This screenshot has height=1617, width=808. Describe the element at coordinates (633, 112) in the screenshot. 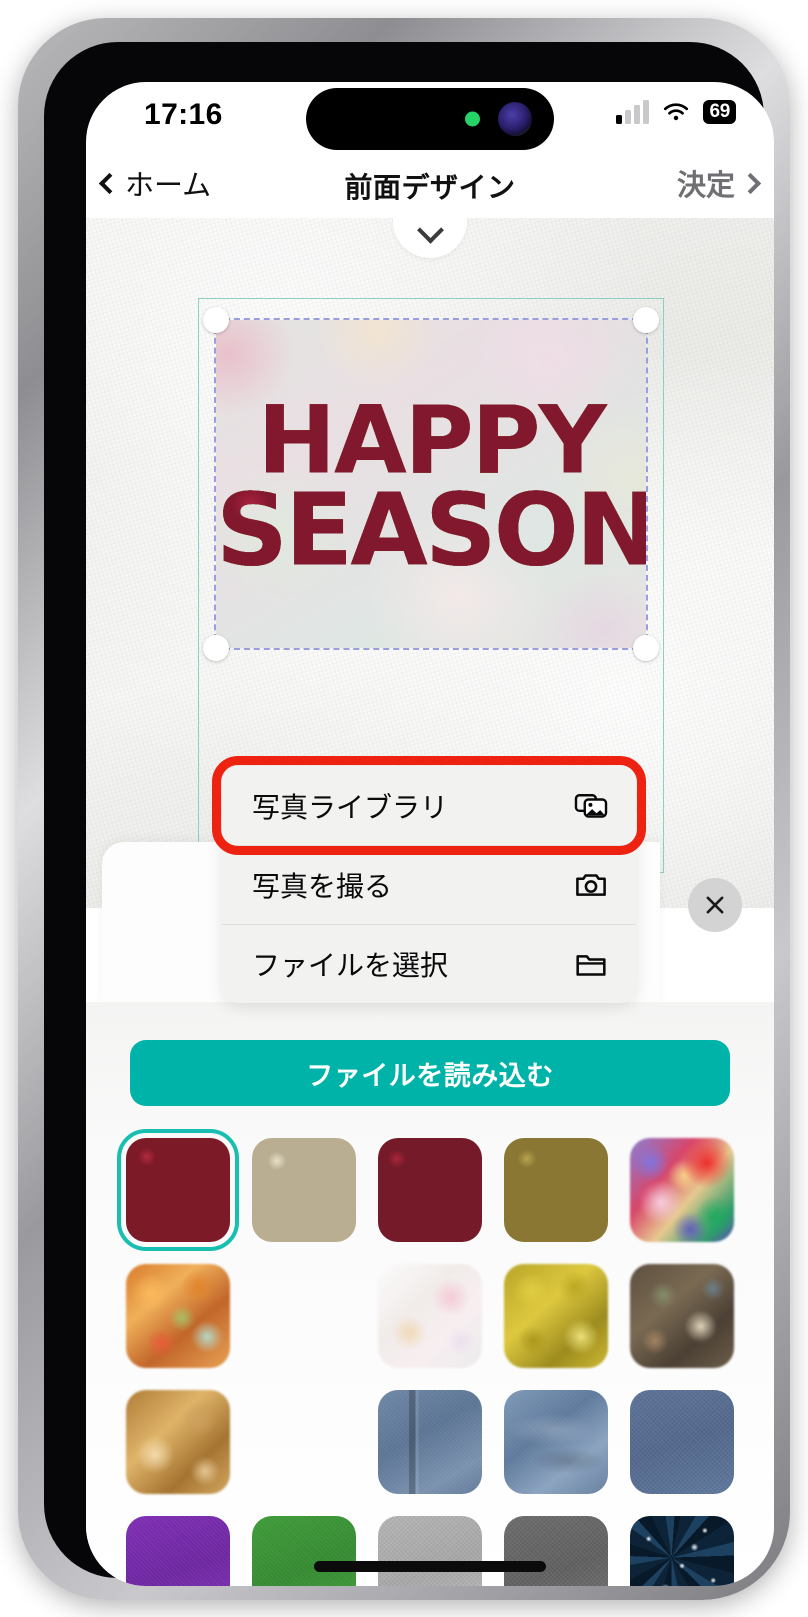

I see `cellular-signal-icon` at that location.